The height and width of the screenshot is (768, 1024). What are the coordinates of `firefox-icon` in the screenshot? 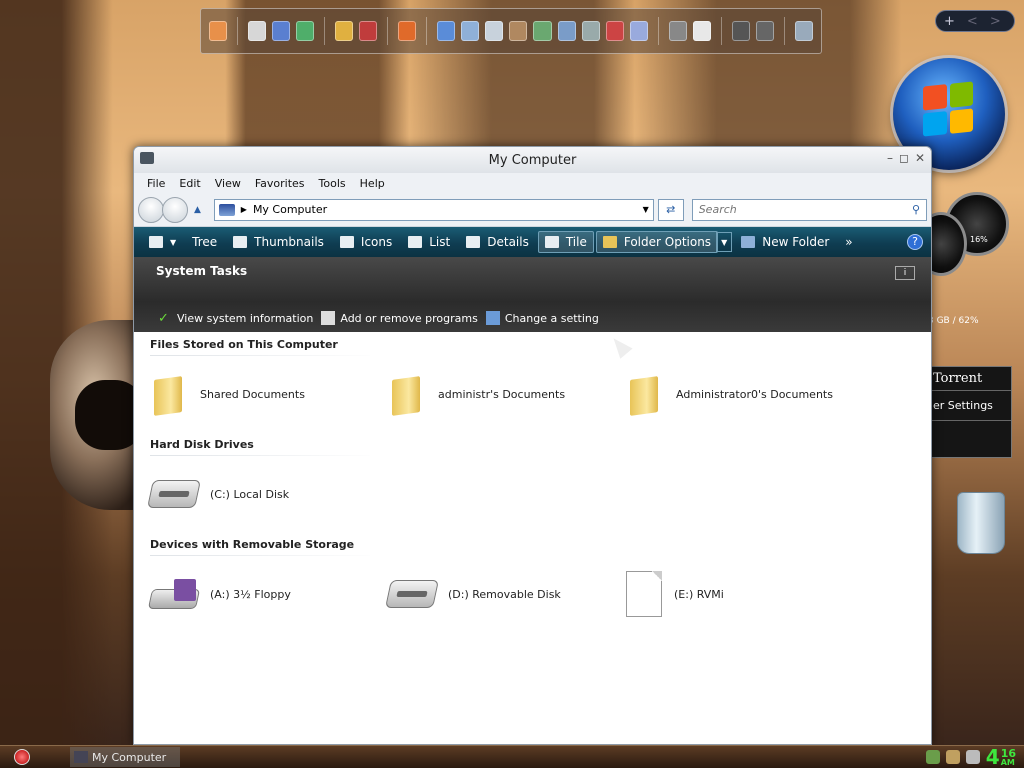 It's located at (407, 31).